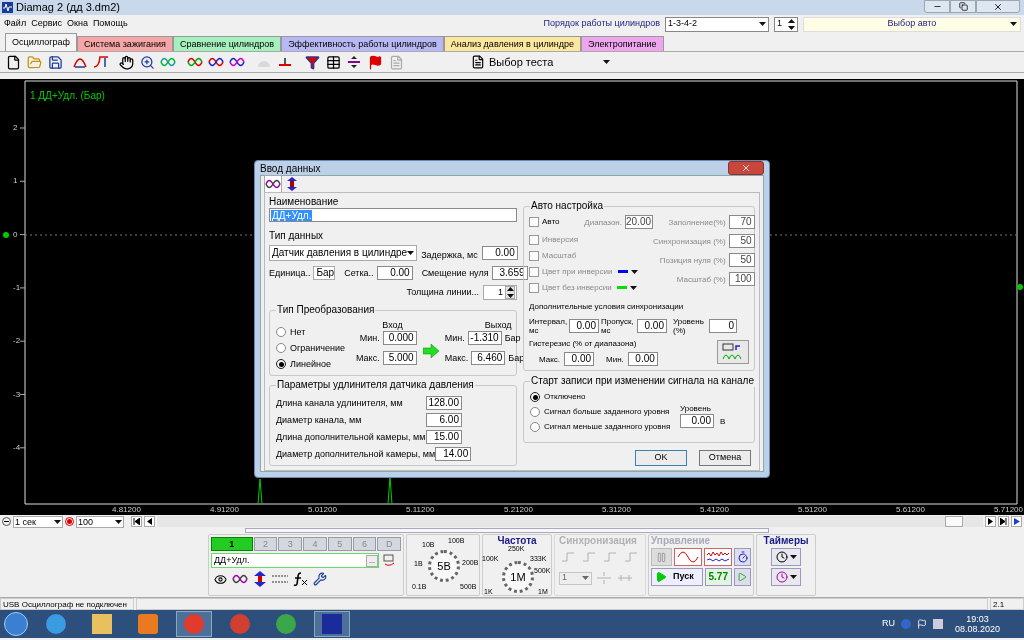 This screenshot has width=1024, height=640. What do you see at coordinates (544, 222) in the screenshot?
I see `checkbox: Авто` at bounding box center [544, 222].